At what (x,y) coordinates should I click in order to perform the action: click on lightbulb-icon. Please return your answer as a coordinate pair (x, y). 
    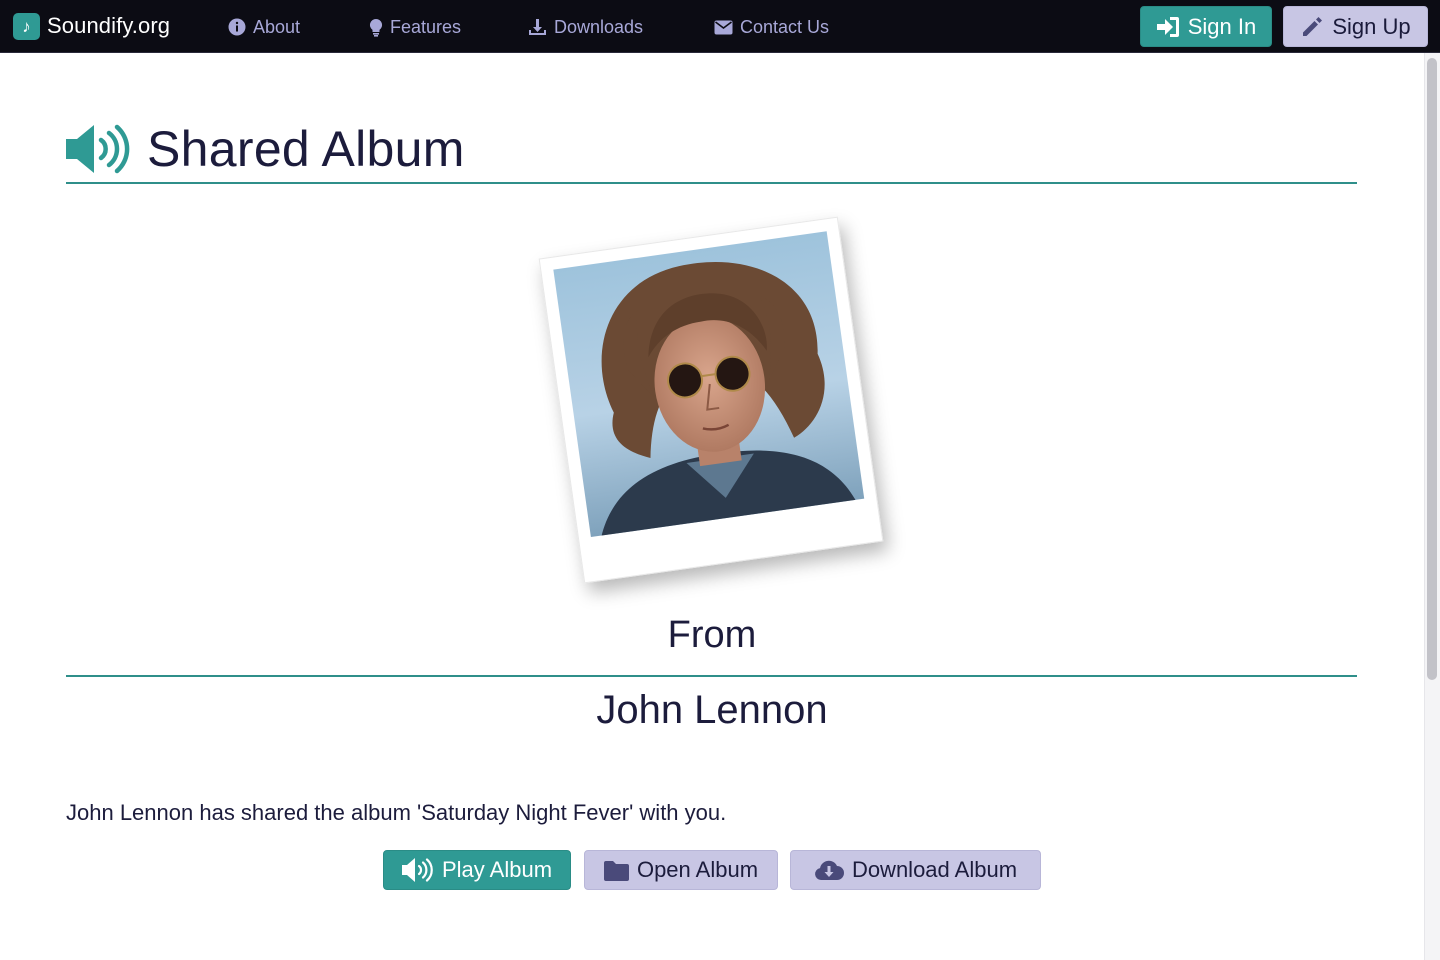
    Looking at the image, I should click on (376, 27).